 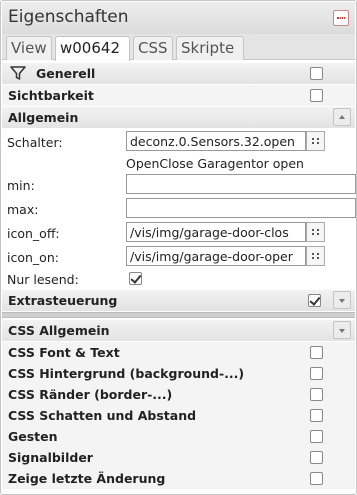 What do you see at coordinates (43, 117) in the screenshot?
I see `group-allgemein-label: Allgemein` at bounding box center [43, 117].